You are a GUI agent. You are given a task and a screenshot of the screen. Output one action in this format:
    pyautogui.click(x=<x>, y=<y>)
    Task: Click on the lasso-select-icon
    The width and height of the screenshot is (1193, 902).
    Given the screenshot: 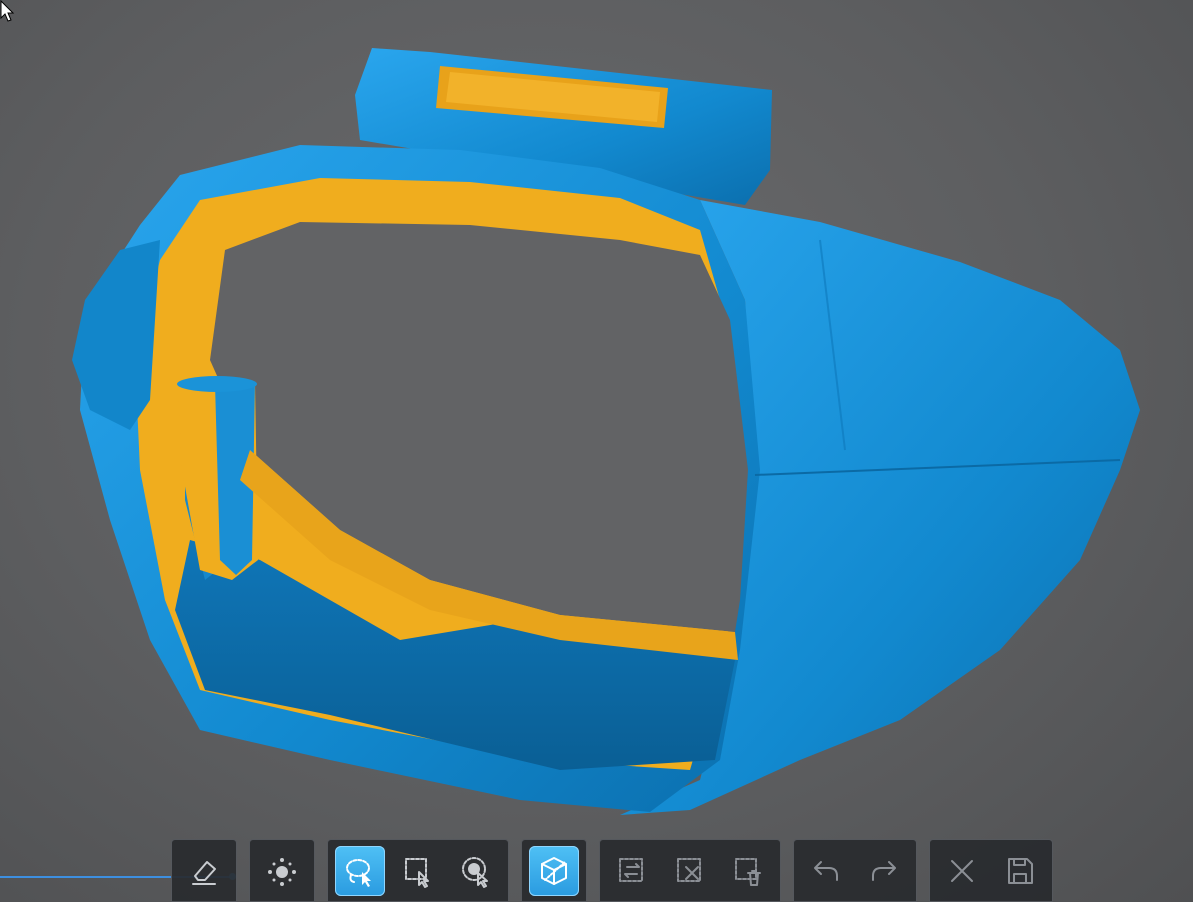 What is the action you would take?
    pyautogui.click(x=358, y=872)
    